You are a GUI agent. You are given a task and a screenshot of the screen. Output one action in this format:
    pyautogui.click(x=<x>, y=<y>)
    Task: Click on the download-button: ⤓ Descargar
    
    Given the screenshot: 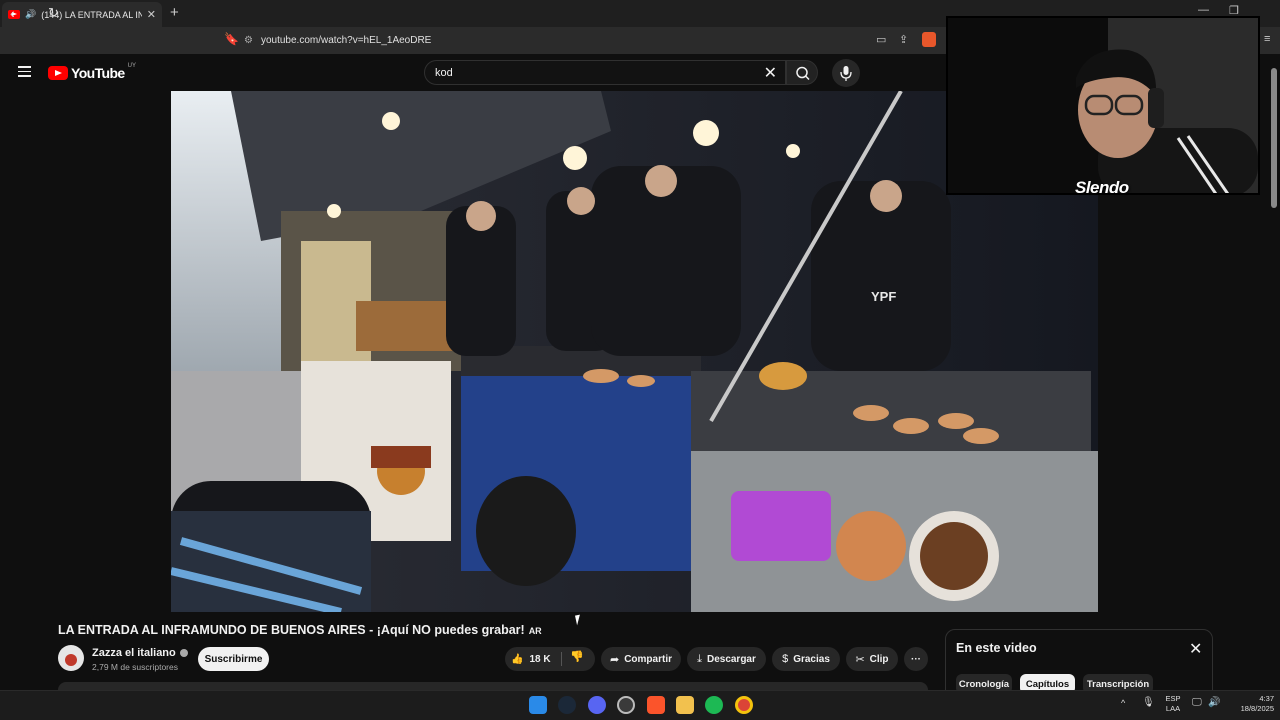 What is the action you would take?
    pyautogui.click(x=726, y=659)
    